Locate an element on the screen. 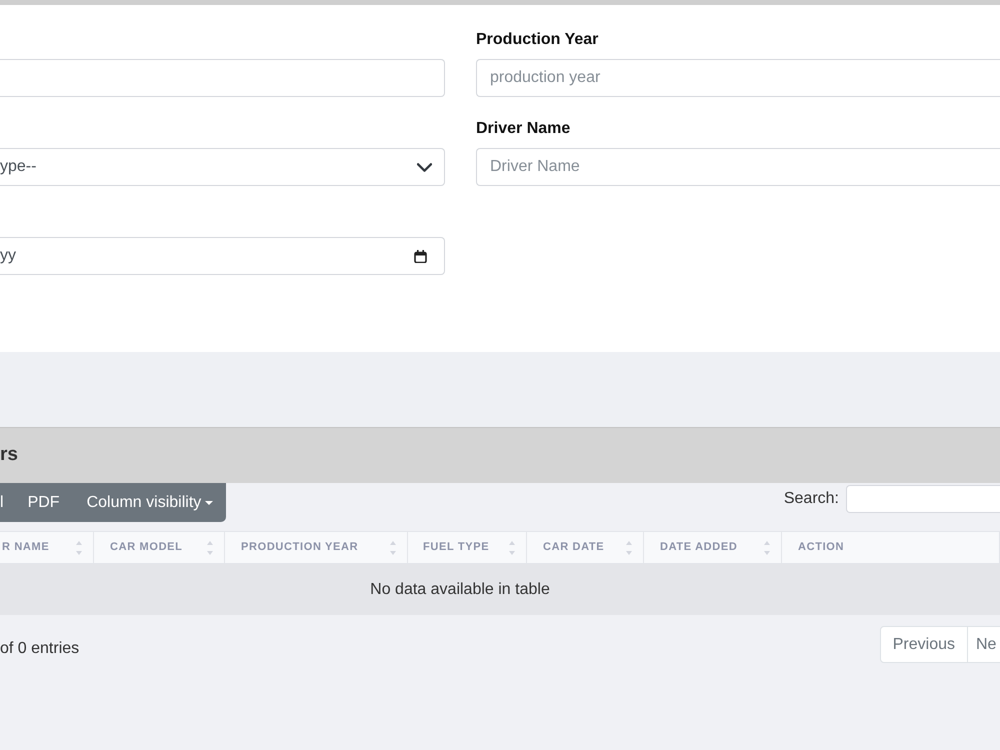 The image size is (1000, 750). text-field: Driver Name is located at coordinates (738, 167).